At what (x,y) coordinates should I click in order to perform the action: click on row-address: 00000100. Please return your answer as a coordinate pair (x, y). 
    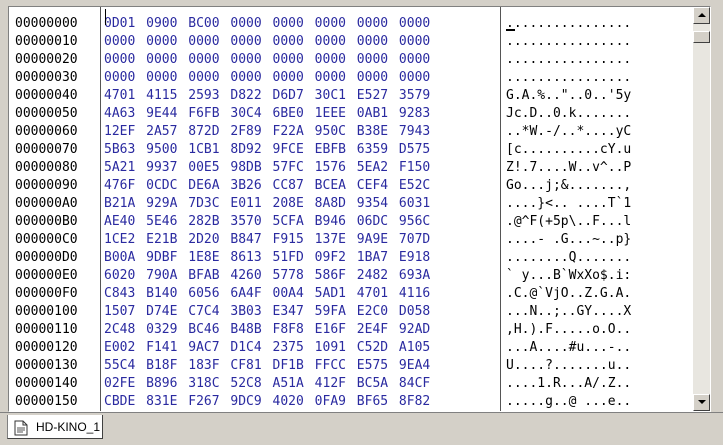
    Looking at the image, I should click on (46, 311).